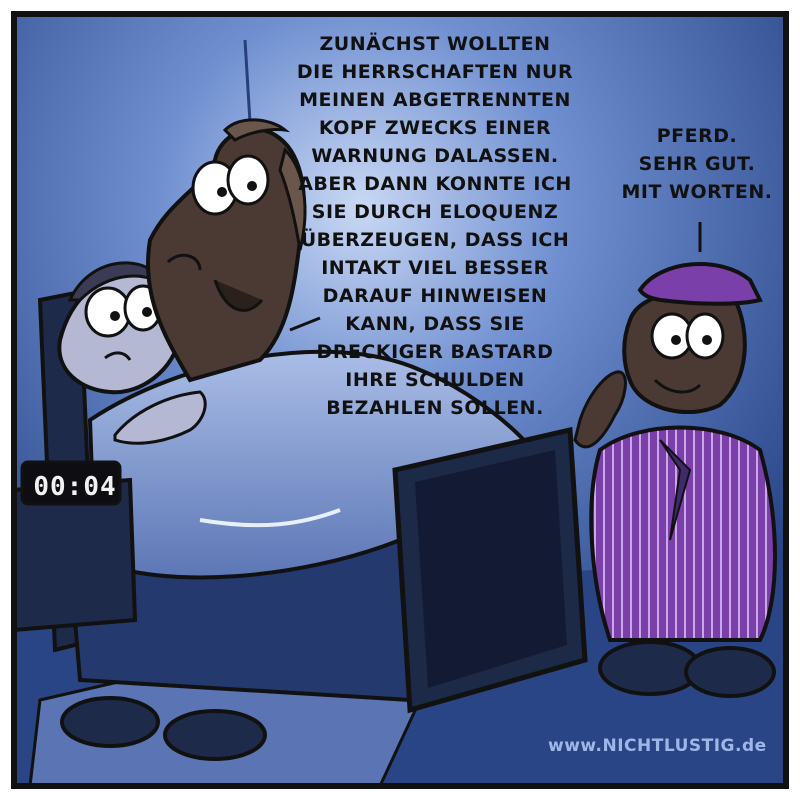 This screenshot has height=800, width=800. Describe the element at coordinates (435, 240) in the screenshot. I see `horse-speech-line: ÜBERZEUGEN, DASS ICH` at that location.